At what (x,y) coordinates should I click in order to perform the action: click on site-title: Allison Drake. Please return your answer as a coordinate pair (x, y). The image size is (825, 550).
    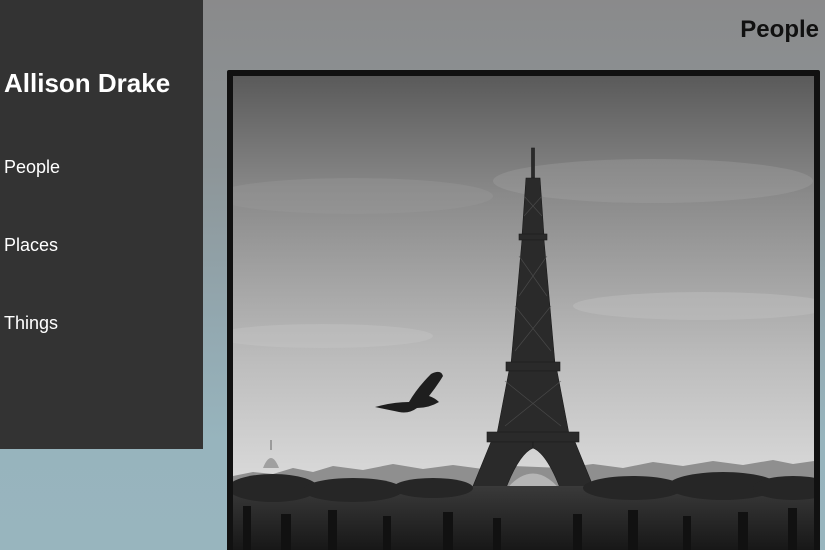
    Looking at the image, I should click on (87, 83).